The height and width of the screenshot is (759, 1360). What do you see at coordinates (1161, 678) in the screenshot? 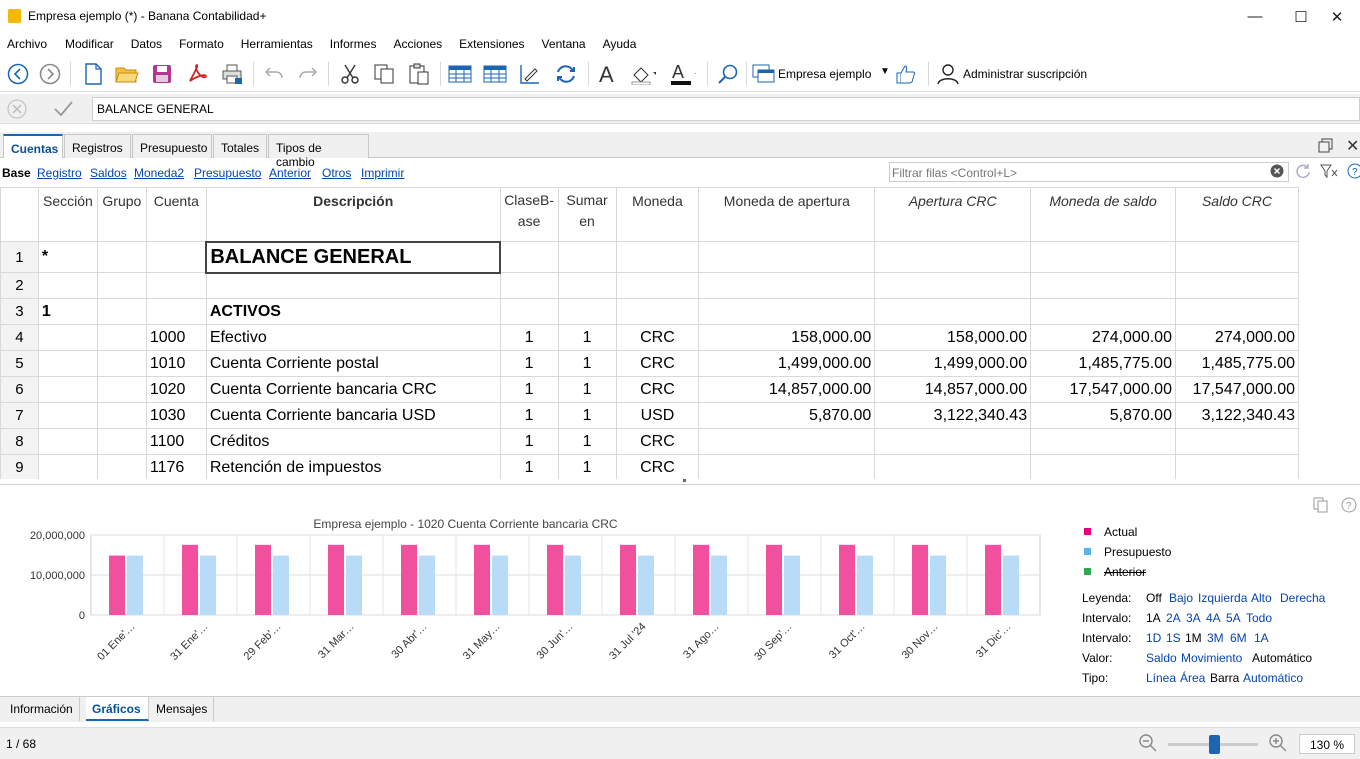
I see `tipo-linea: Línea` at bounding box center [1161, 678].